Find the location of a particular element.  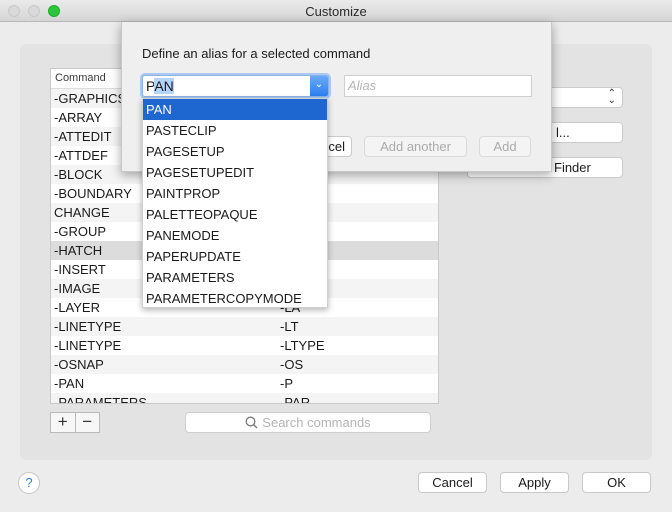

command-cell: -PAN is located at coordinates (69, 383).